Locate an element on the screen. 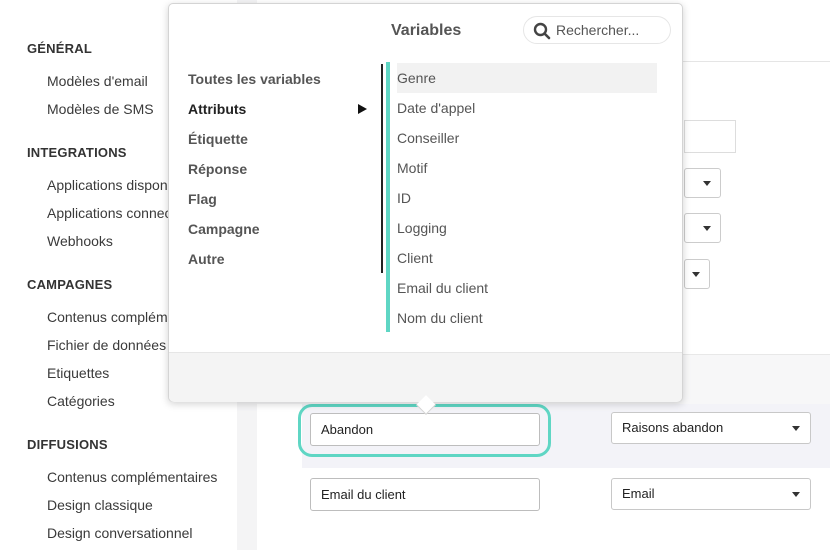 The width and height of the screenshot is (830, 550). category-divider is located at coordinates (382, 168).